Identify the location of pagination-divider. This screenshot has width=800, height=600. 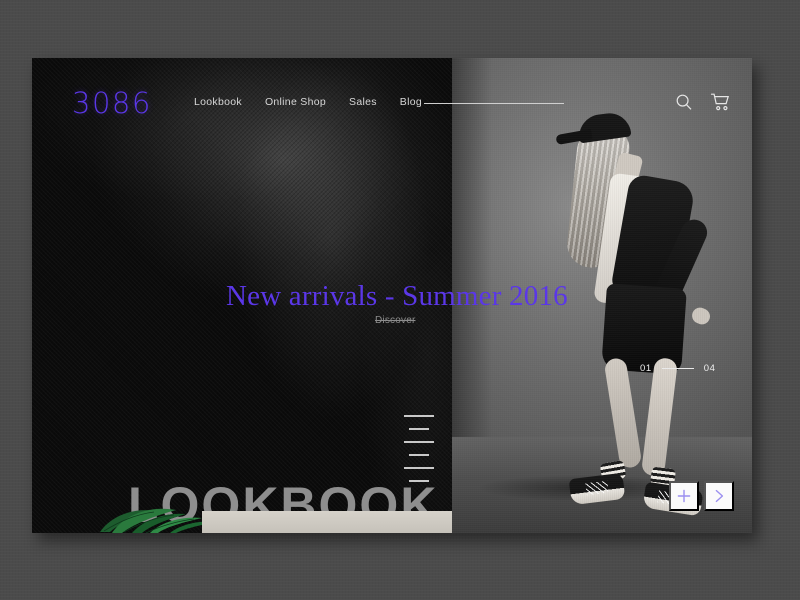
(677, 368).